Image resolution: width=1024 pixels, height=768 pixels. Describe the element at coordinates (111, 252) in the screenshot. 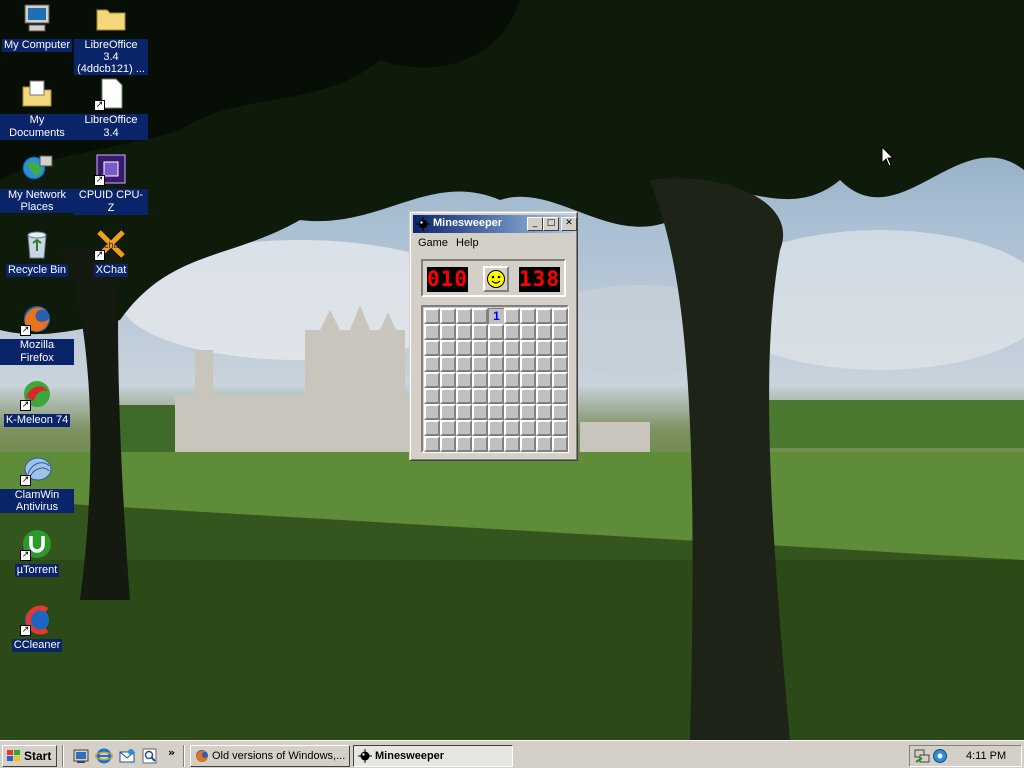

I see `desktop-icon-xchat: chat ↗ XChat` at that location.